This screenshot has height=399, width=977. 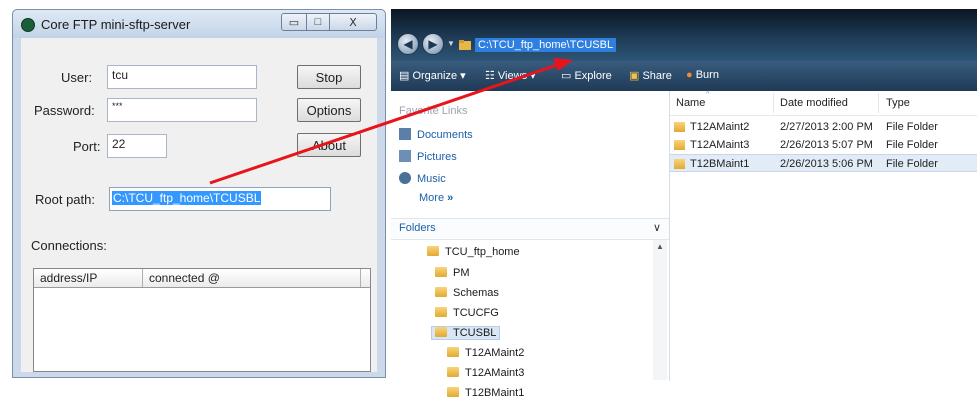 I want to click on forward-button: ▶, so click(x=433, y=44).